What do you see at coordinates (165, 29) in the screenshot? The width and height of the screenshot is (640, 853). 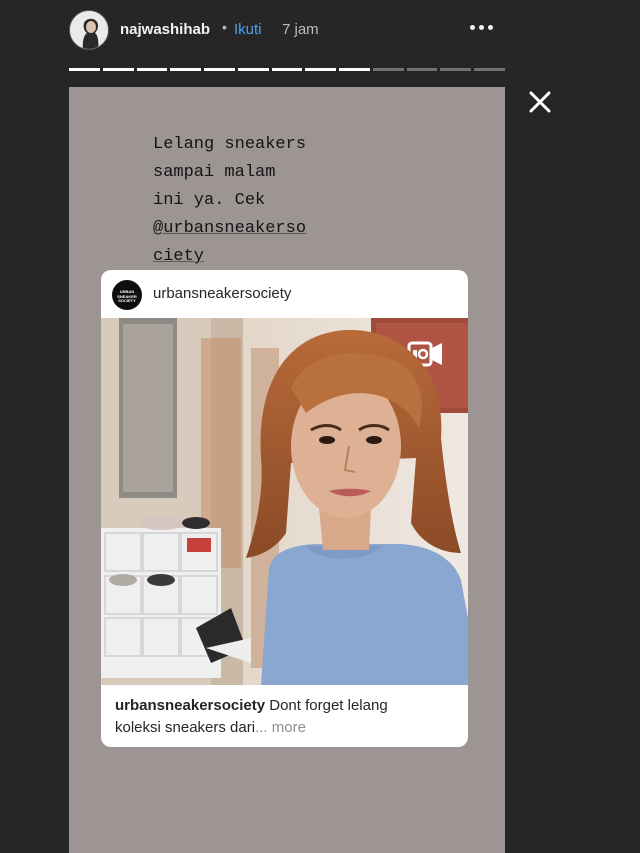 I see `username: najwashihab` at bounding box center [165, 29].